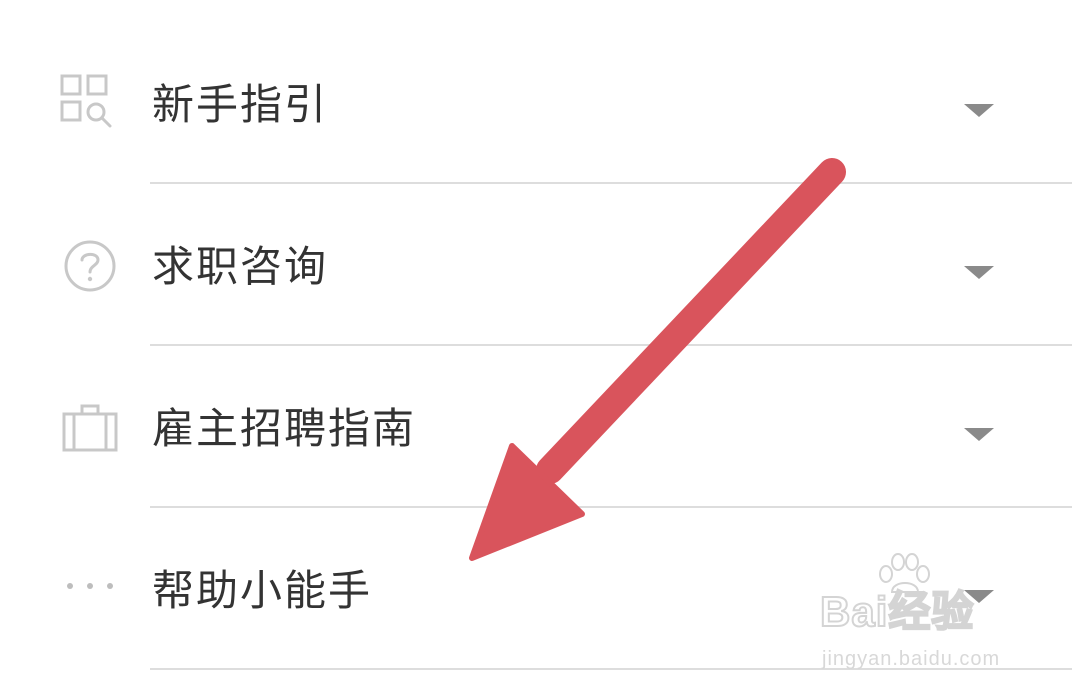 The width and height of the screenshot is (1072, 696). Describe the element at coordinates (240, 266) in the screenshot. I see `menu-item-label: 求职咨询` at that location.